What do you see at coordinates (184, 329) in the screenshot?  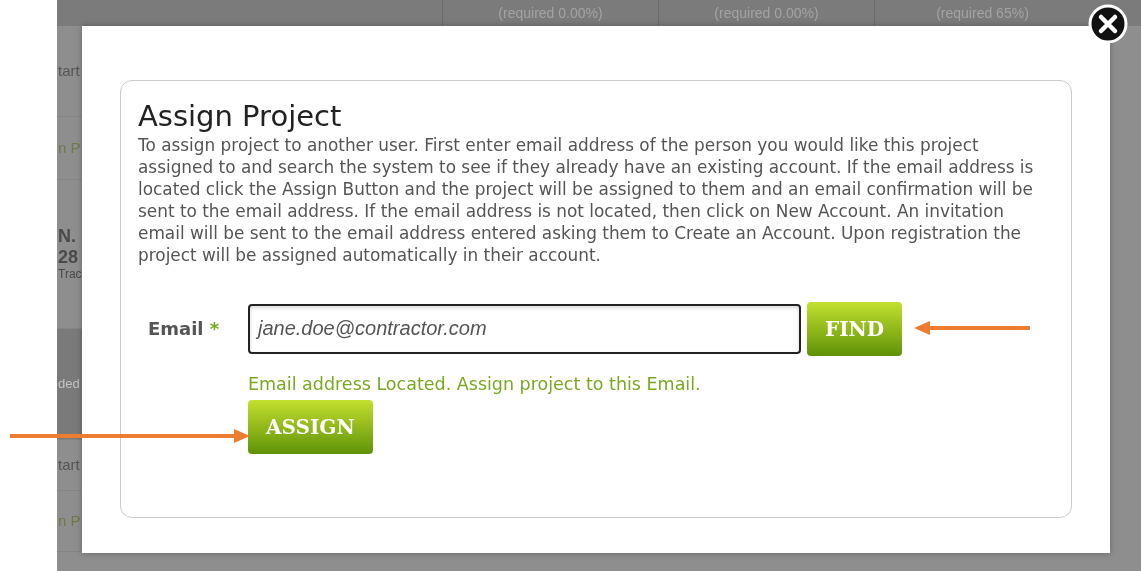 I see `email-label: Email *` at bounding box center [184, 329].